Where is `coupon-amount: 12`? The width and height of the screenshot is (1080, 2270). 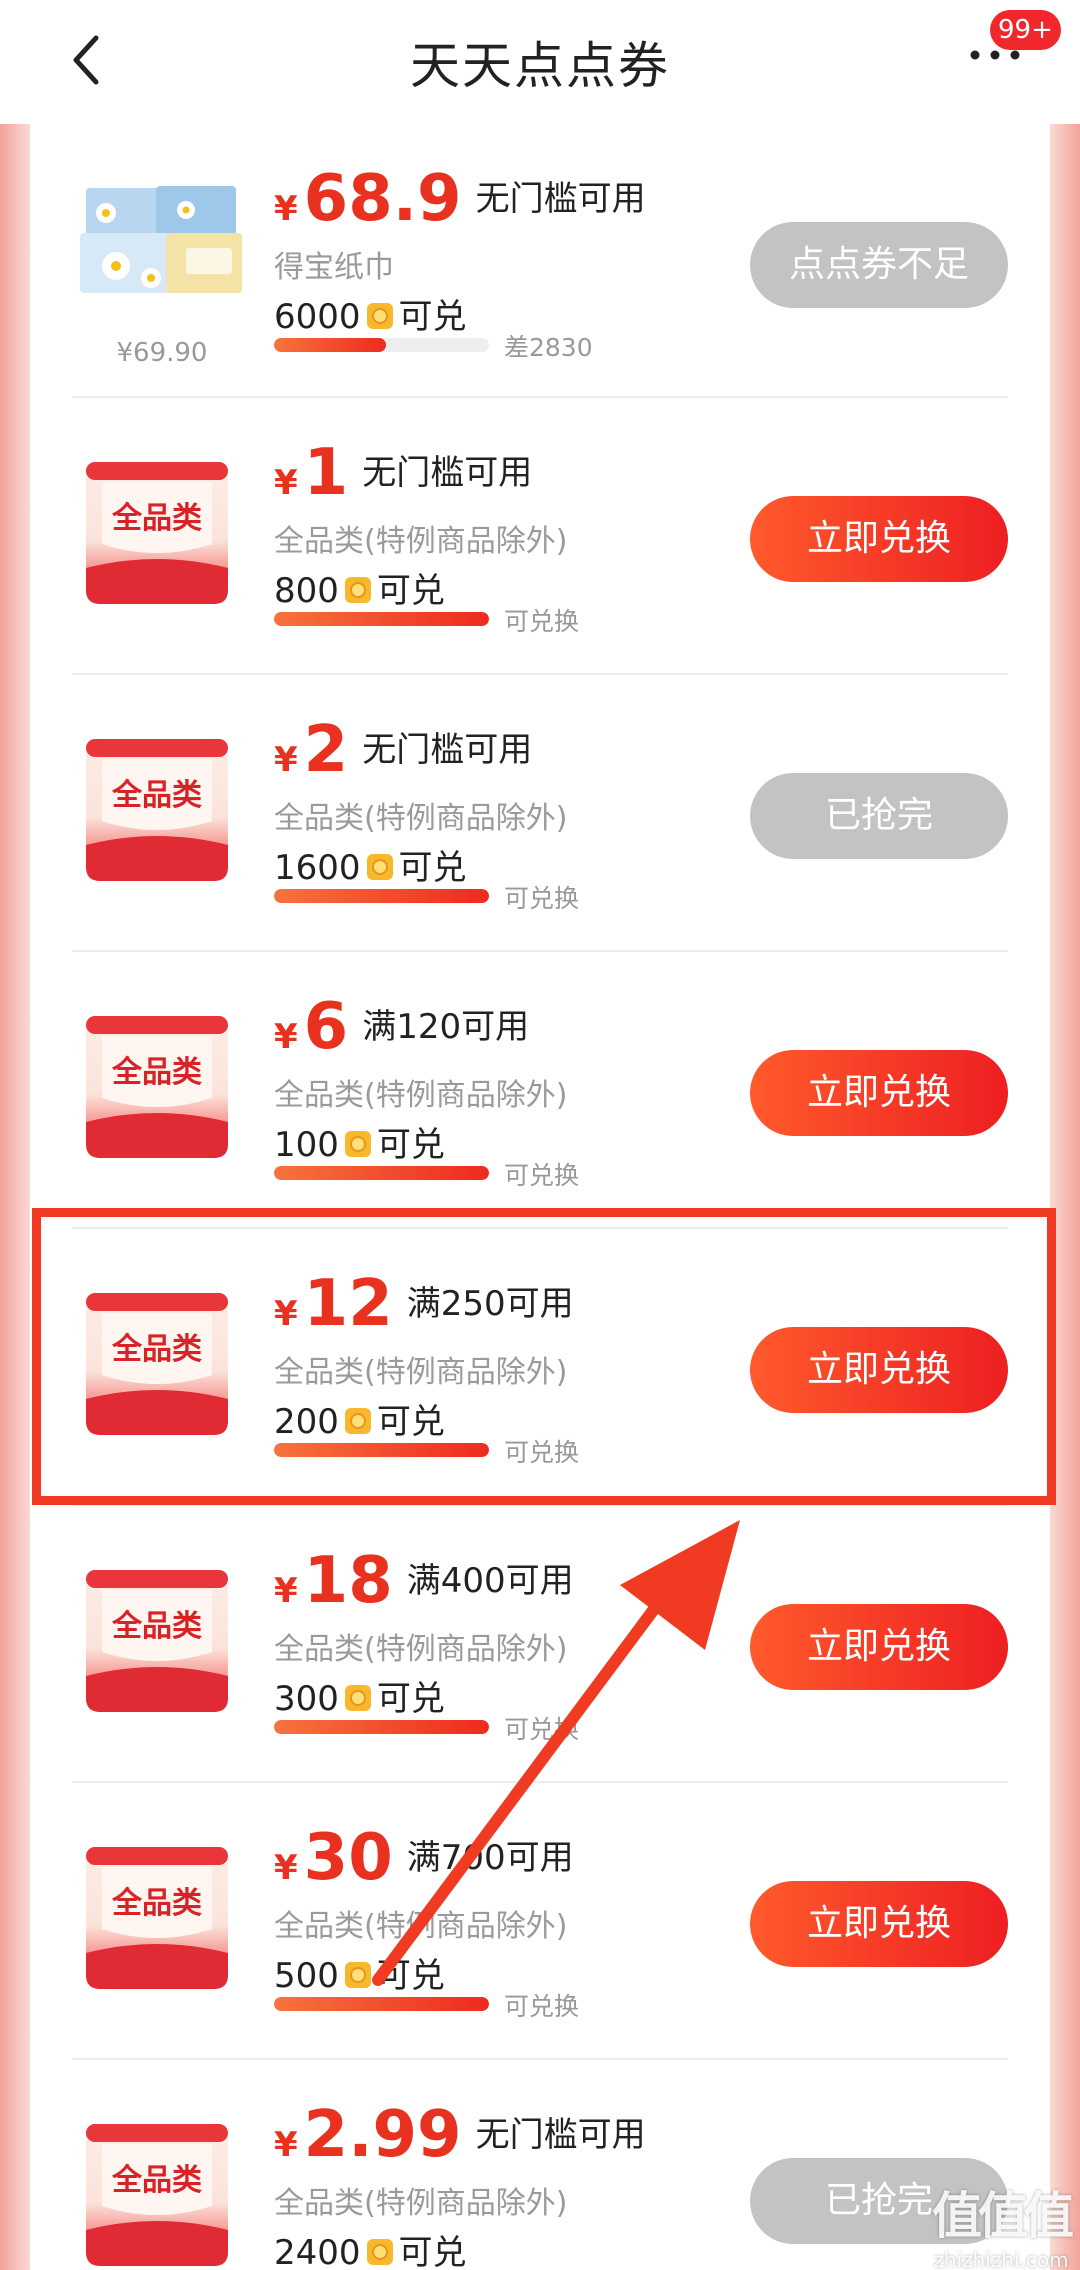
coupon-amount: 12 is located at coordinates (348, 1304).